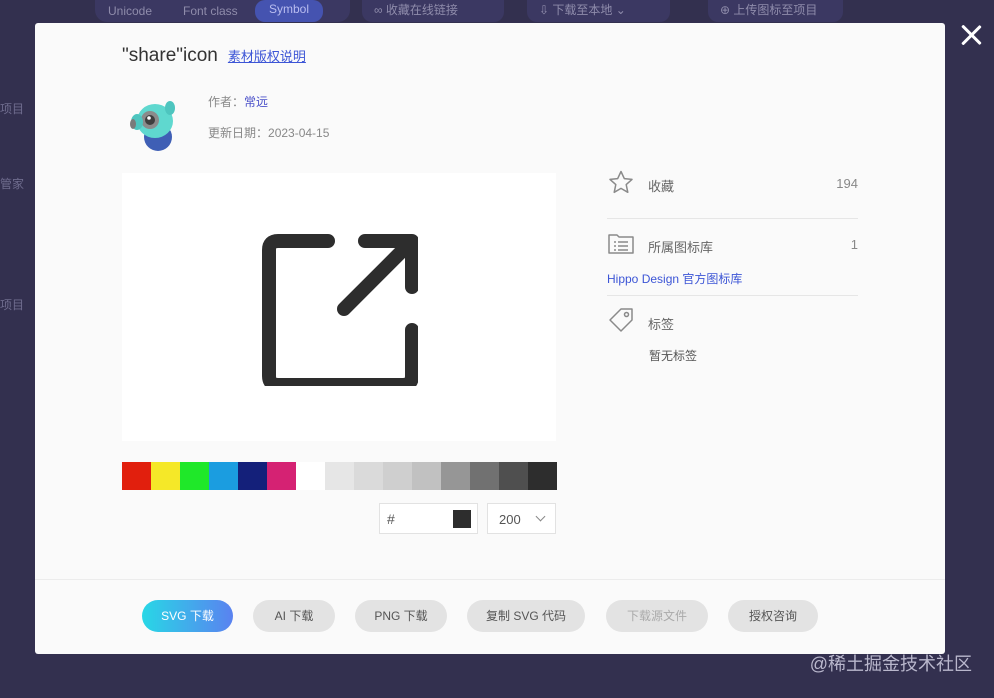 The width and height of the screenshot is (994, 698). Describe the element at coordinates (130, 11) in the screenshot. I see `background-tab-unicode: Unicode` at that location.